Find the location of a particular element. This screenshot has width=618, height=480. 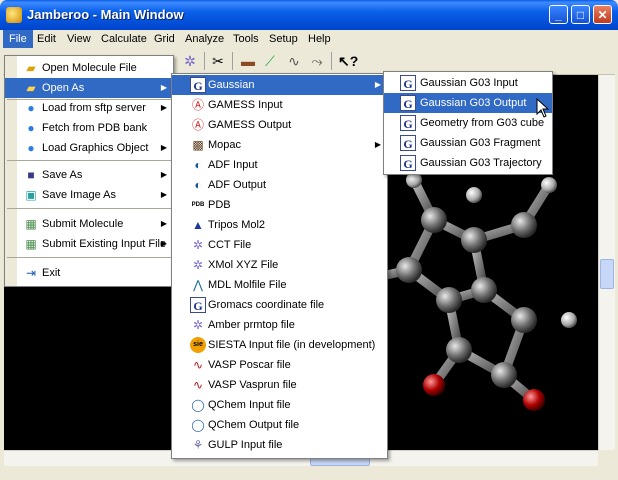

menu-tools: Tools is located at coordinates (246, 39).